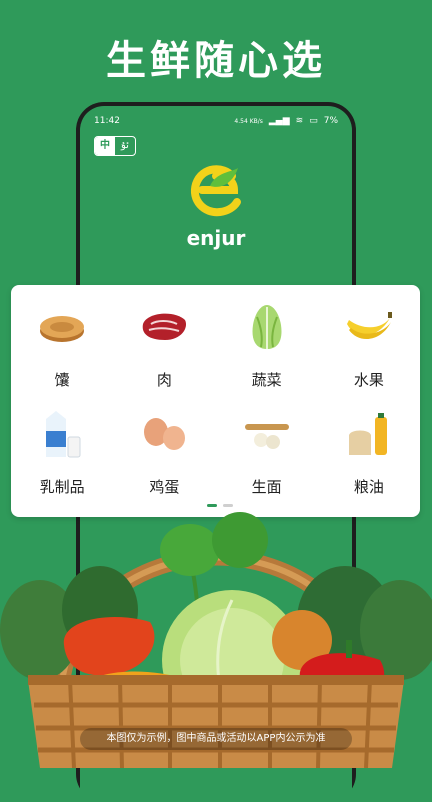 The height and width of the screenshot is (802, 432). I want to click on category-label: 蔬菜, so click(266, 380).